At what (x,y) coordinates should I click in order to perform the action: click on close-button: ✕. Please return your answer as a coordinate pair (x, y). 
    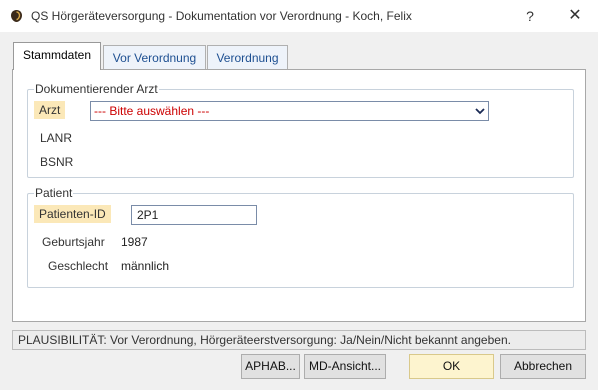
    Looking at the image, I should click on (575, 16).